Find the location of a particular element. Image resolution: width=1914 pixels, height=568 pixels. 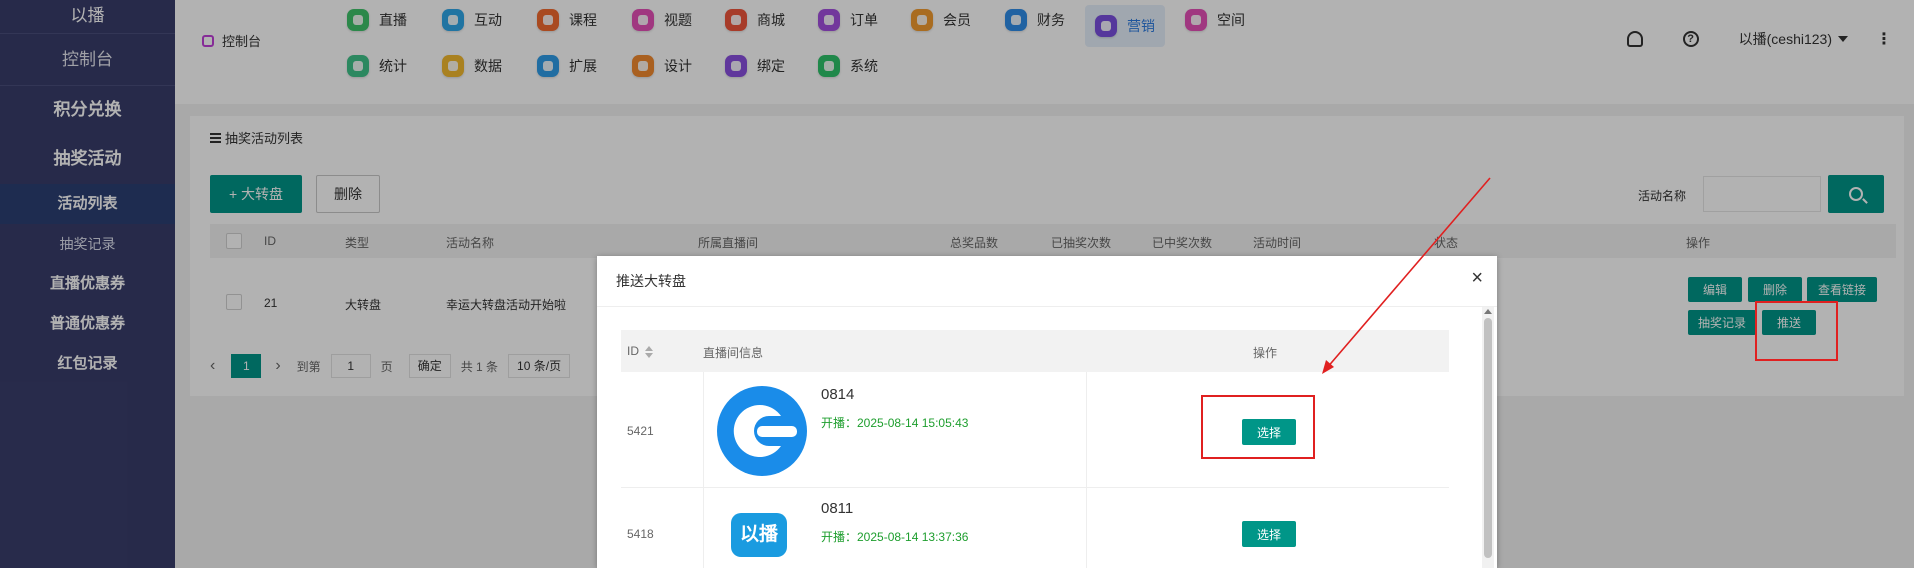

annotation-arrow is located at coordinates (1406, 275).